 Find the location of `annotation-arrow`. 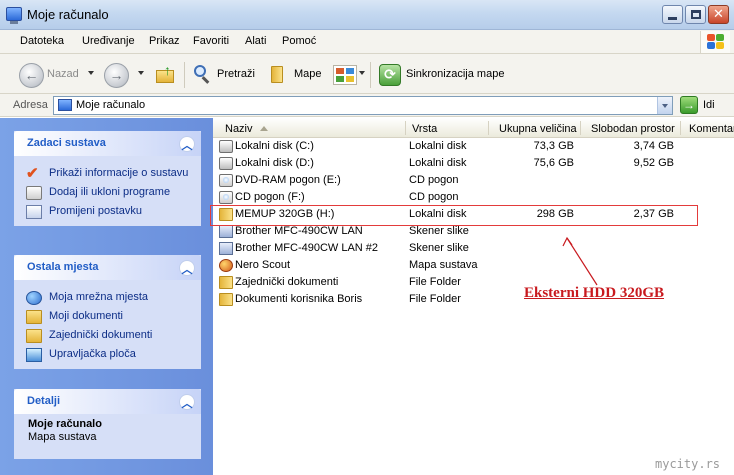

annotation-arrow is located at coordinates (580, 261).